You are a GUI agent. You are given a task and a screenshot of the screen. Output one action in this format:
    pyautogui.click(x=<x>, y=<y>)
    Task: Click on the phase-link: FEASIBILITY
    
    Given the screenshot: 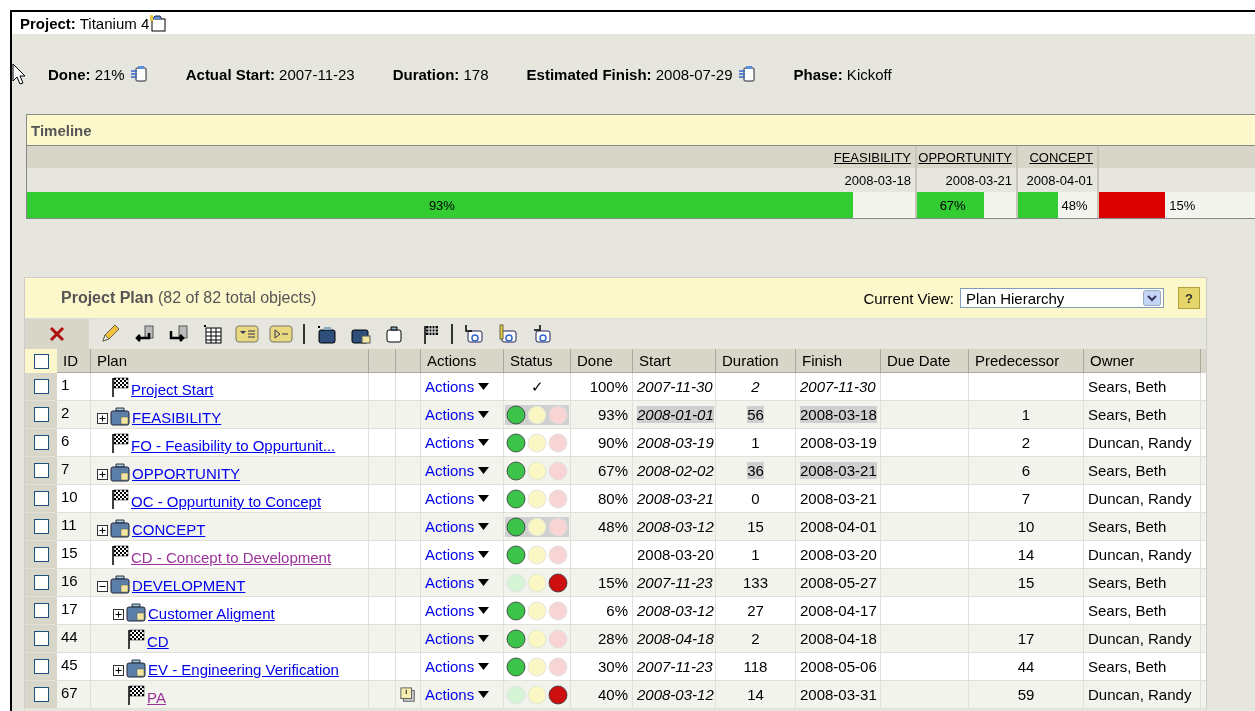 What is the action you would take?
    pyautogui.click(x=872, y=157)
    